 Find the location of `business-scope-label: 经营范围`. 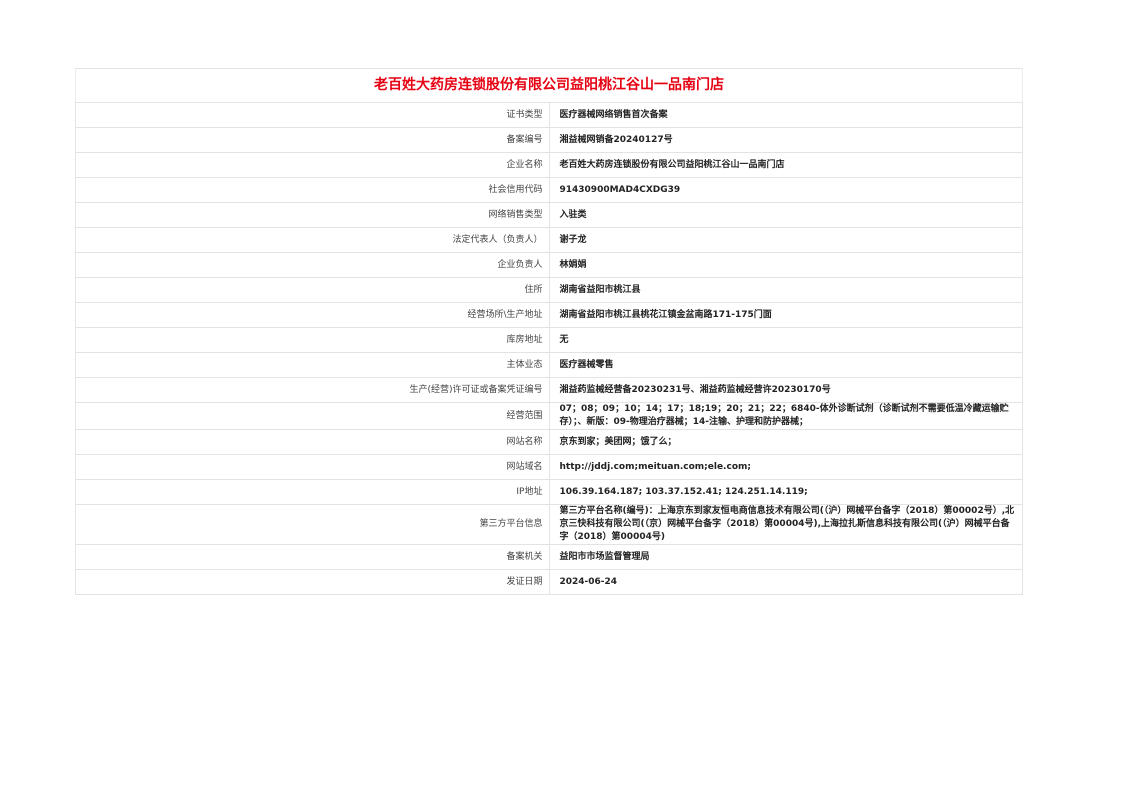

business-scope-label: 经营范围 is located at coordinates (312, 416).